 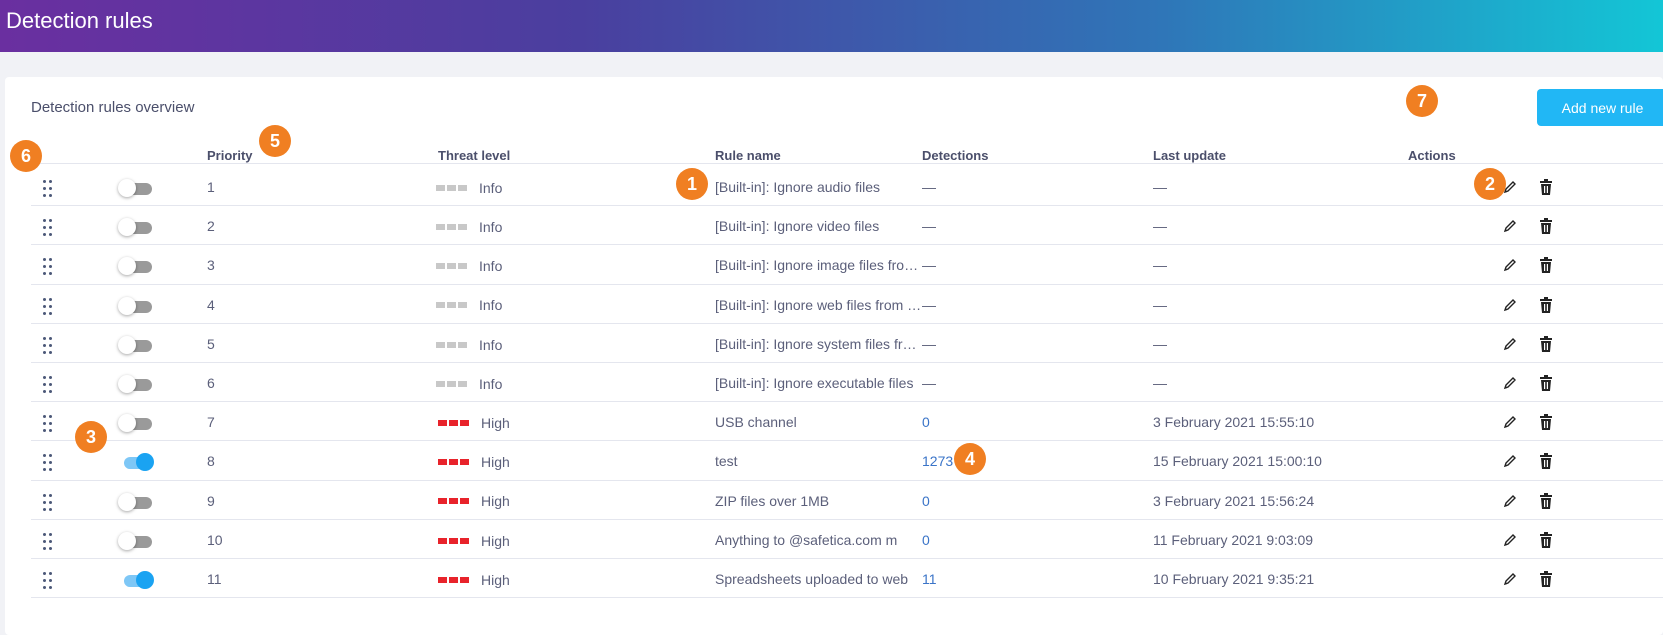 What do you see at coordinates (806, 540) in the screenshot?
I see `rule-name: Anything to @safetica.com m` at bounding box center [806, 540].